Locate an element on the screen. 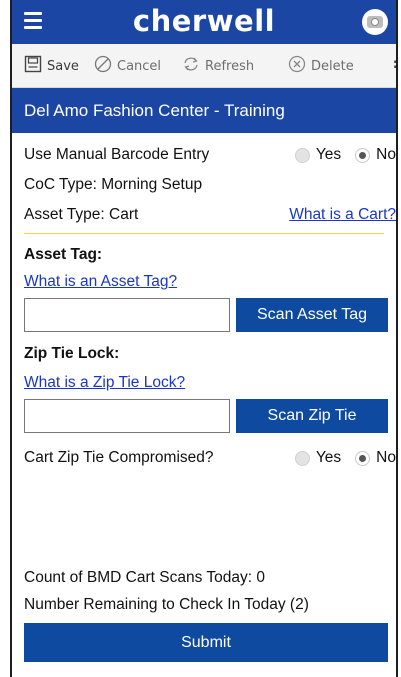  asset-tag-label: Asset Tag: is located at coordinates (63, 254).